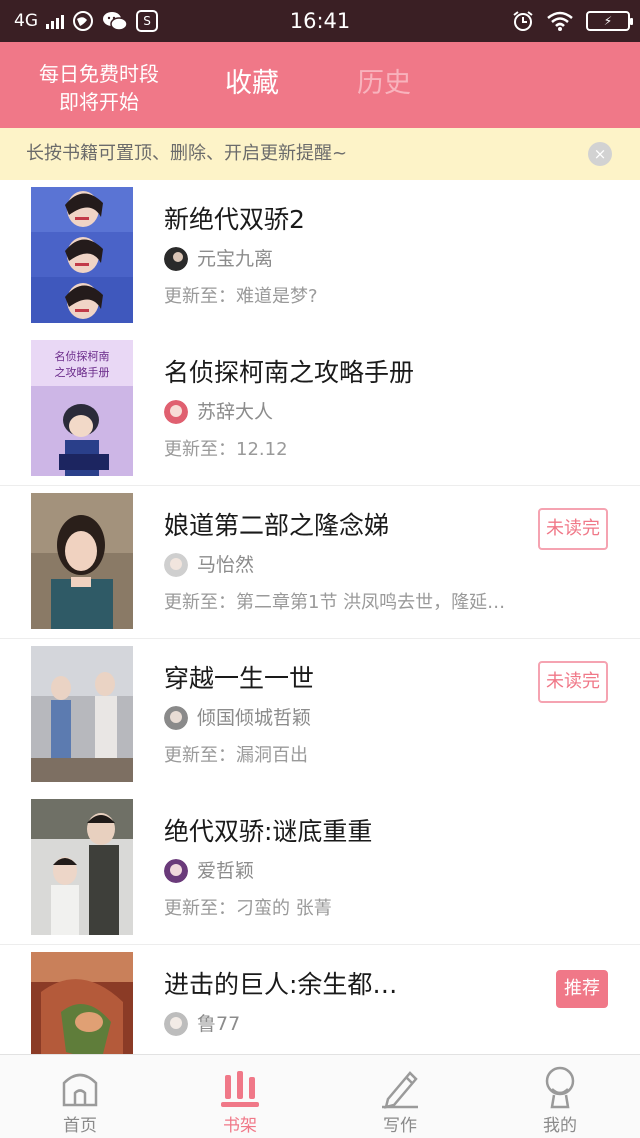 The image size is (640, 1138). I want to click on bottom-nav: 首页 书架 写作 我的, so click(320, 1096).